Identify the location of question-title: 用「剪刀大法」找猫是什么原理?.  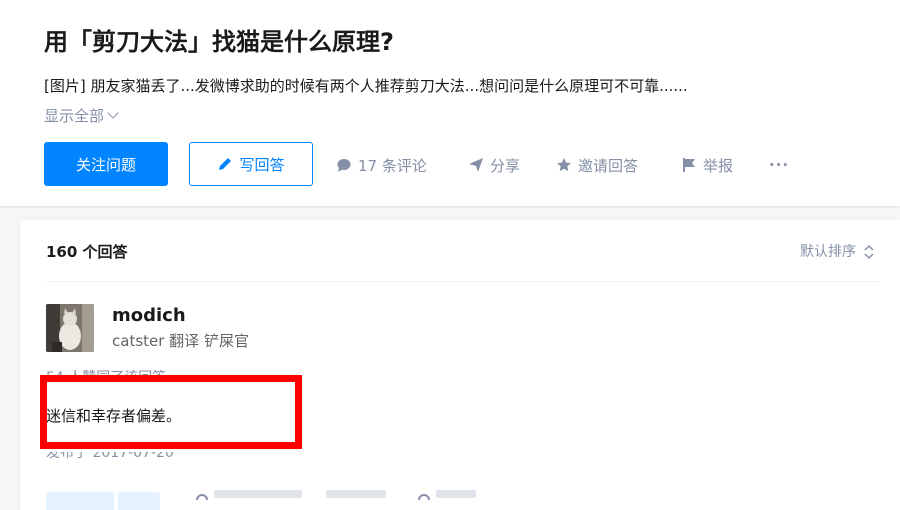
(219, 42).